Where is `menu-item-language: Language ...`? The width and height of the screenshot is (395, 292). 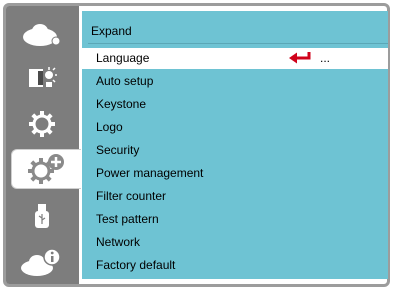 menu-item-language: Language ... is located at coordinates (235, 58).